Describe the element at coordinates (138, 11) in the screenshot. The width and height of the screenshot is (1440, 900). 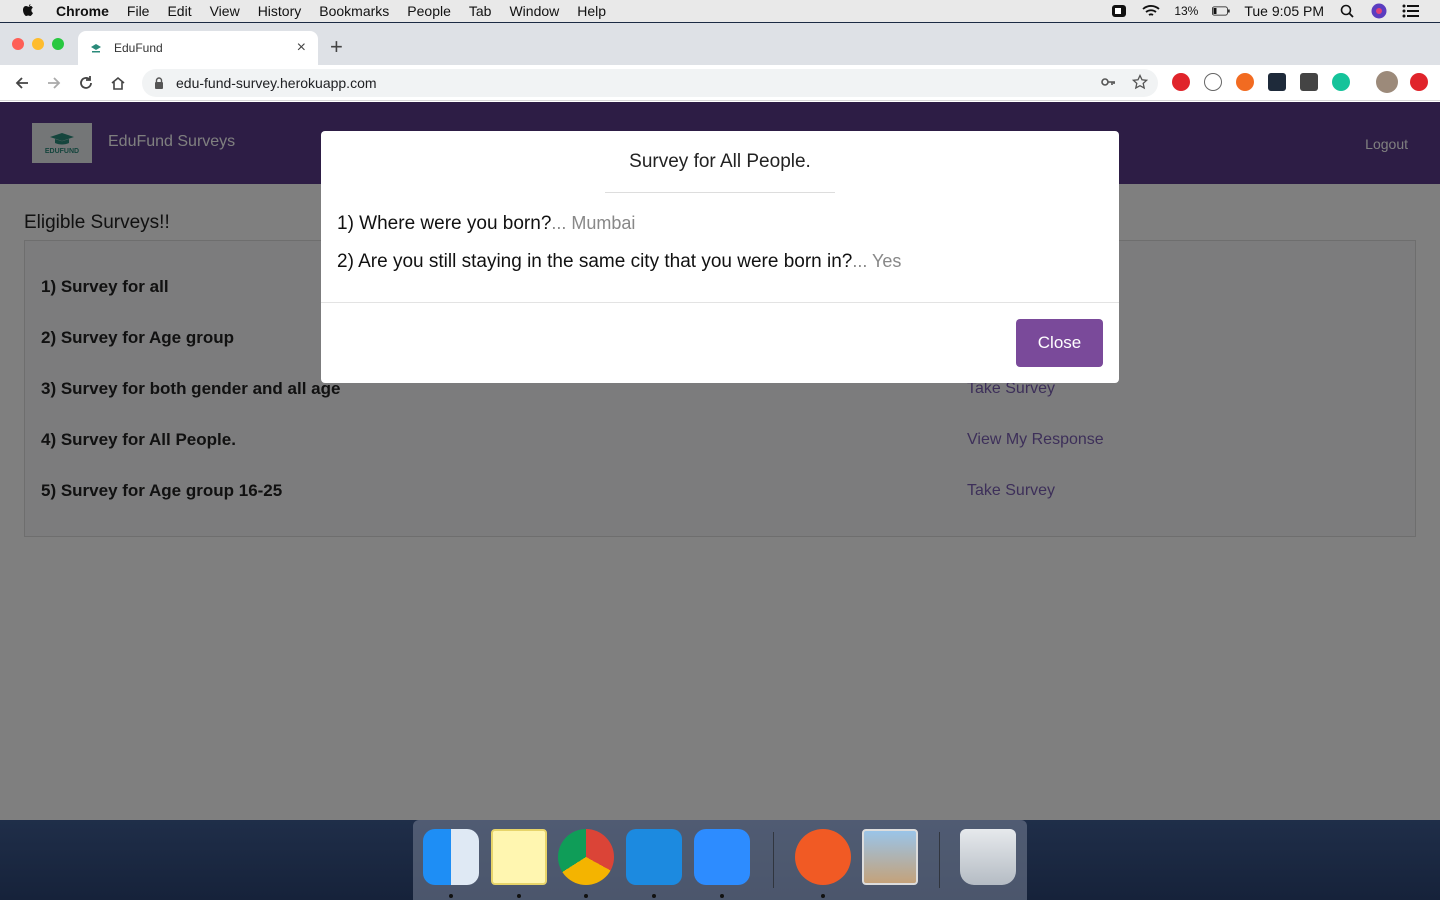
I see `menu-file: File` at that location.